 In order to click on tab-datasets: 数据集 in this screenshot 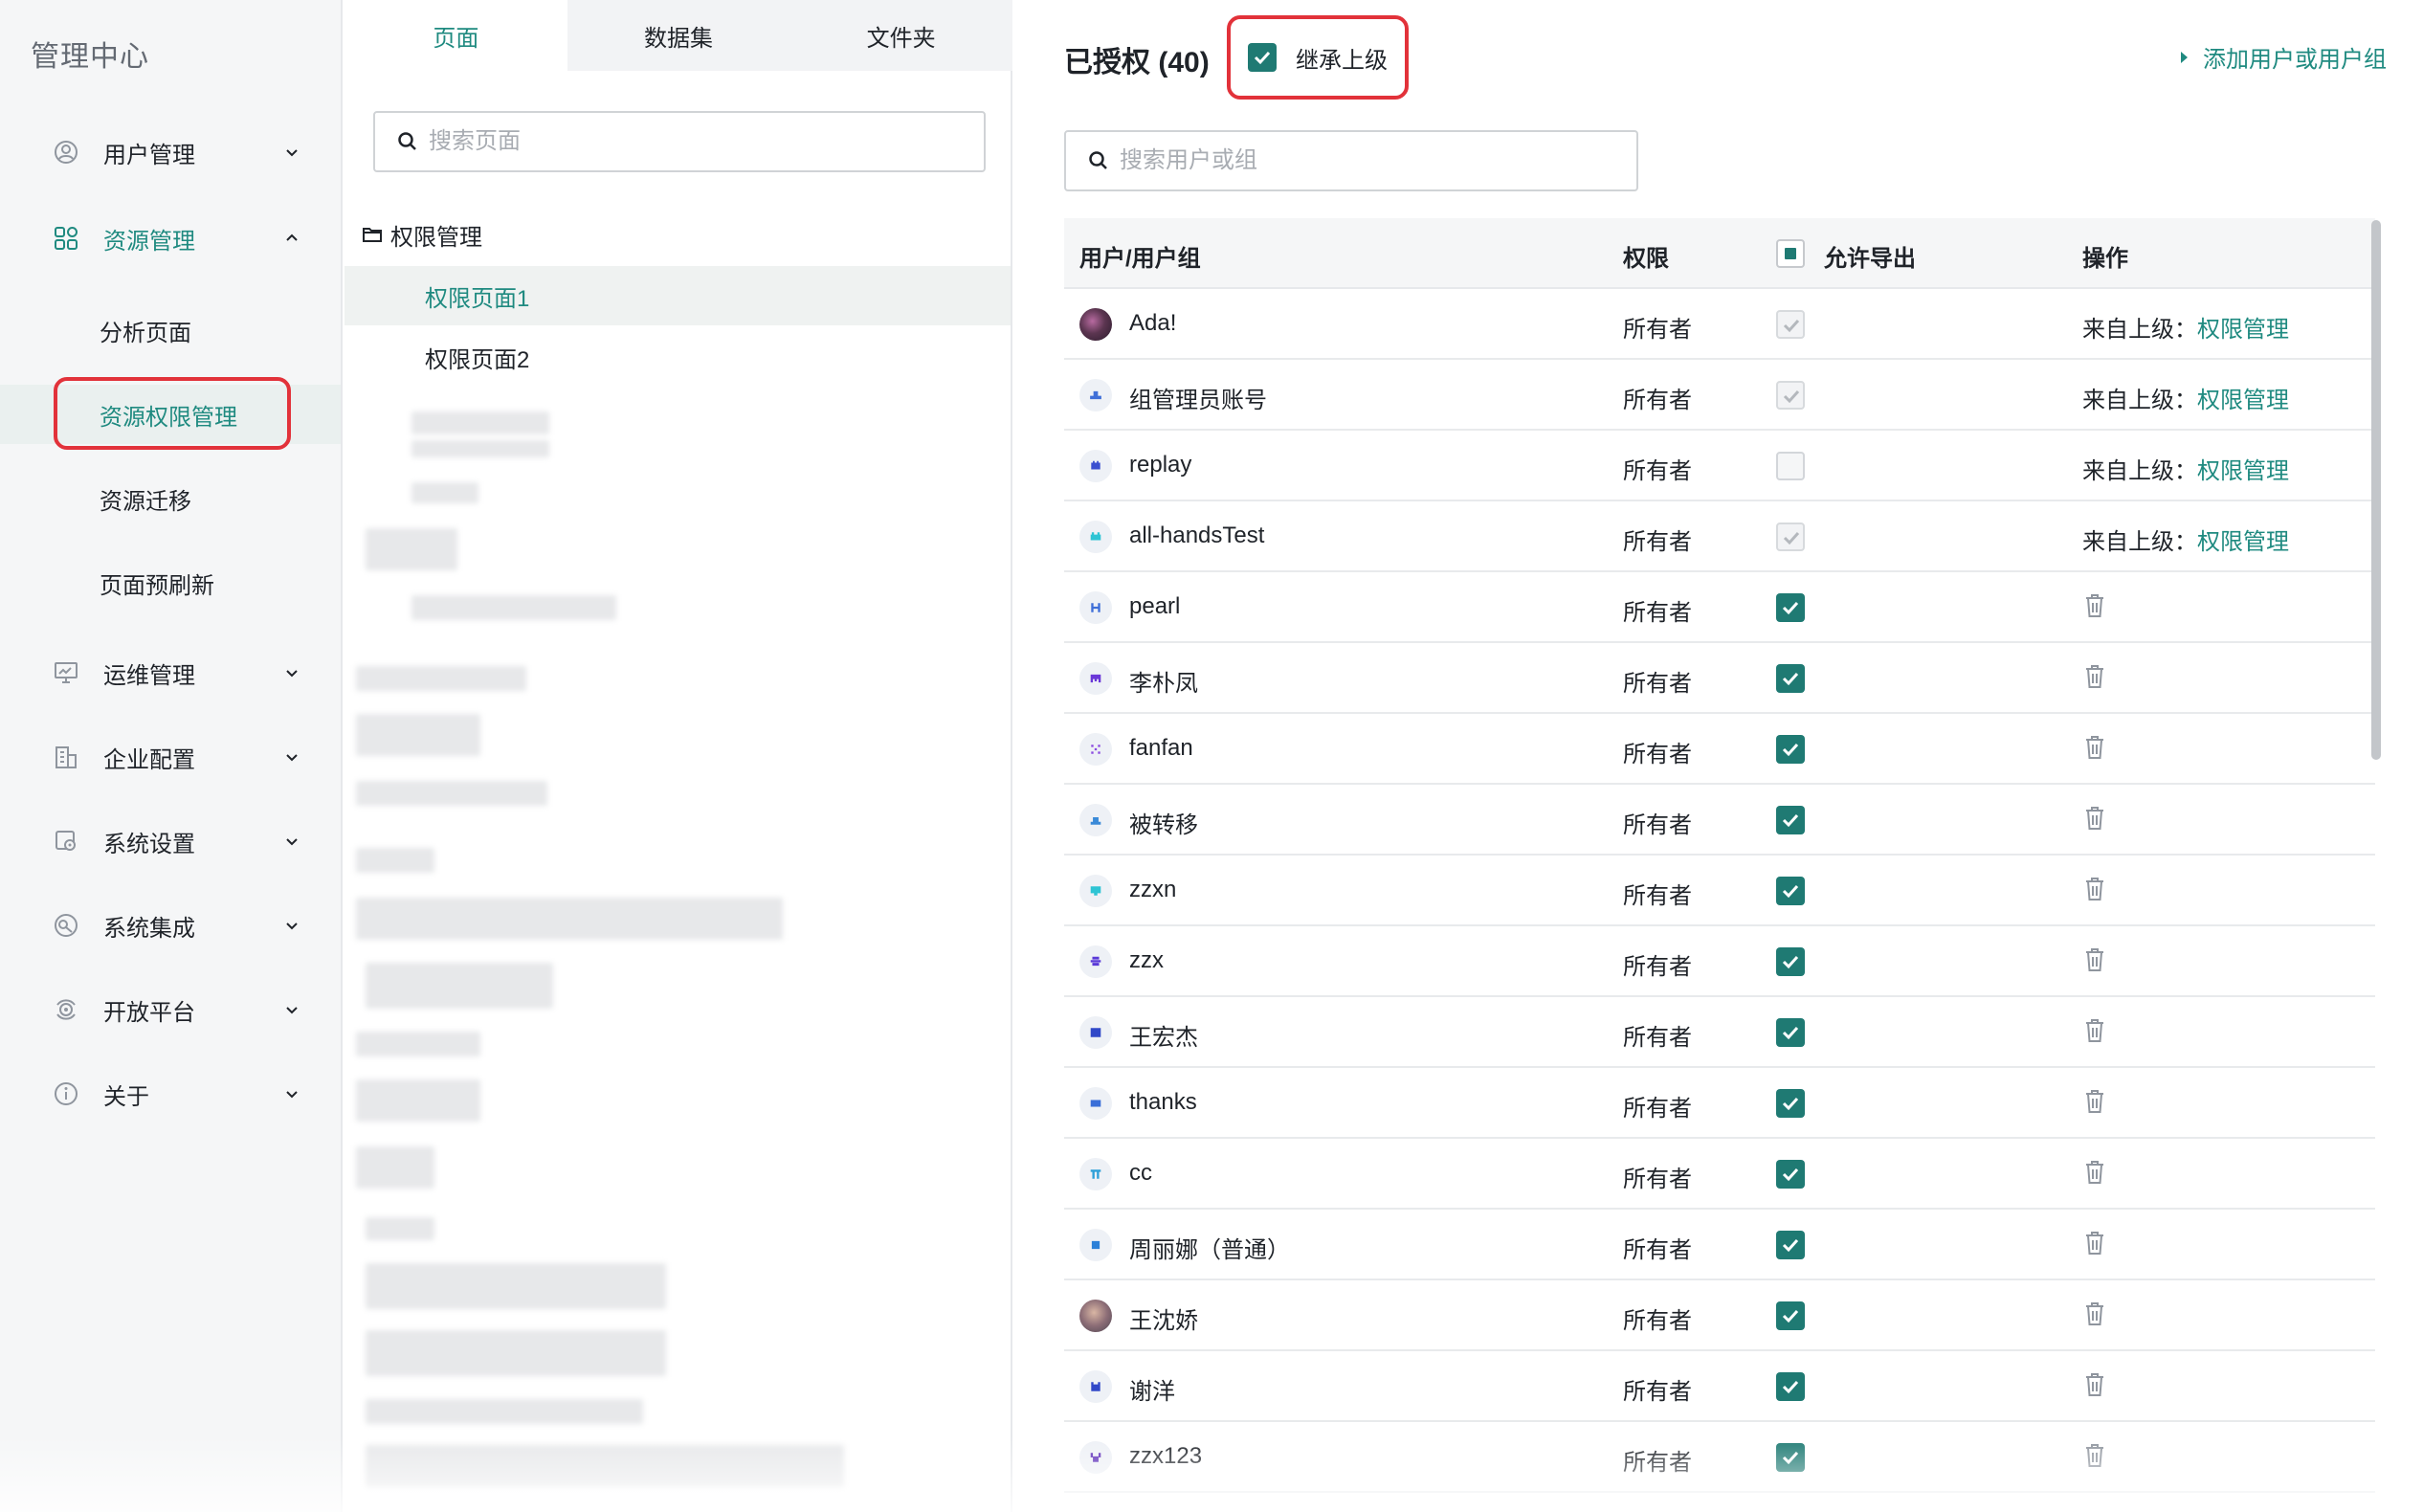, I will do `click(678, 35)`.